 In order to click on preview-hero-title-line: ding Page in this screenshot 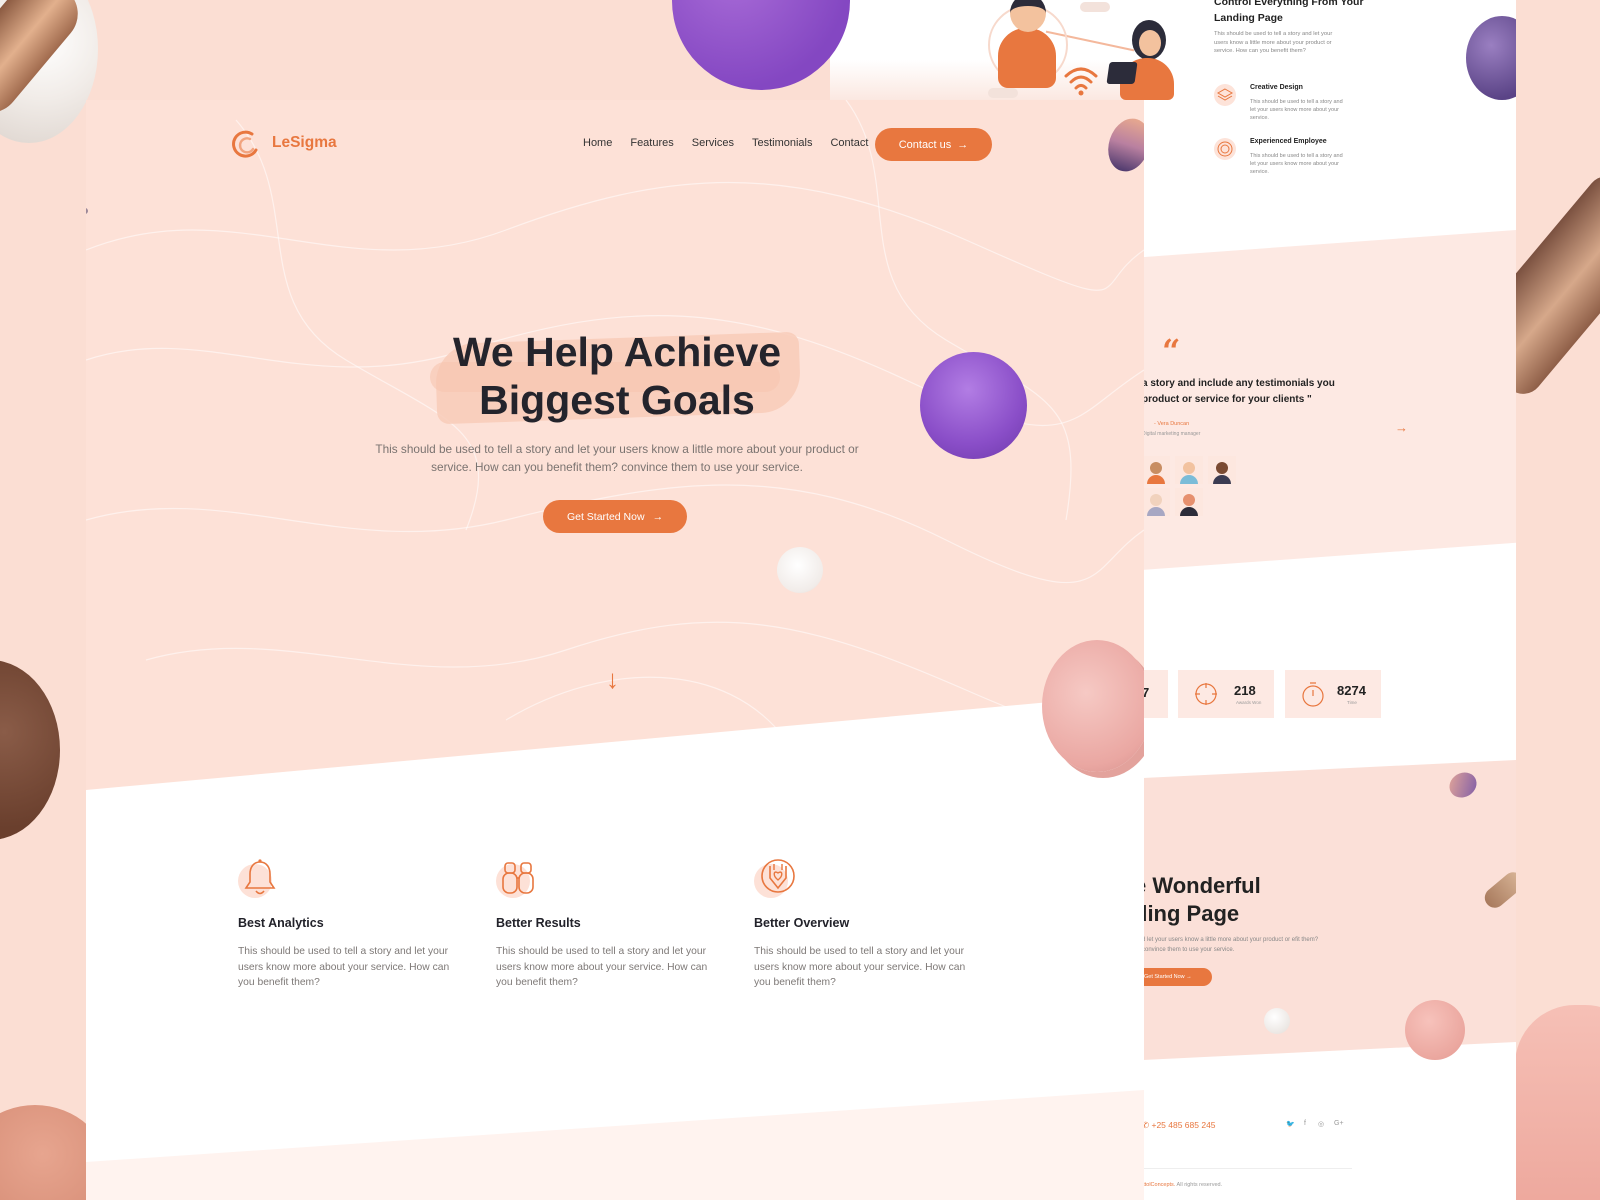, I will do `click(1191, 913)`.